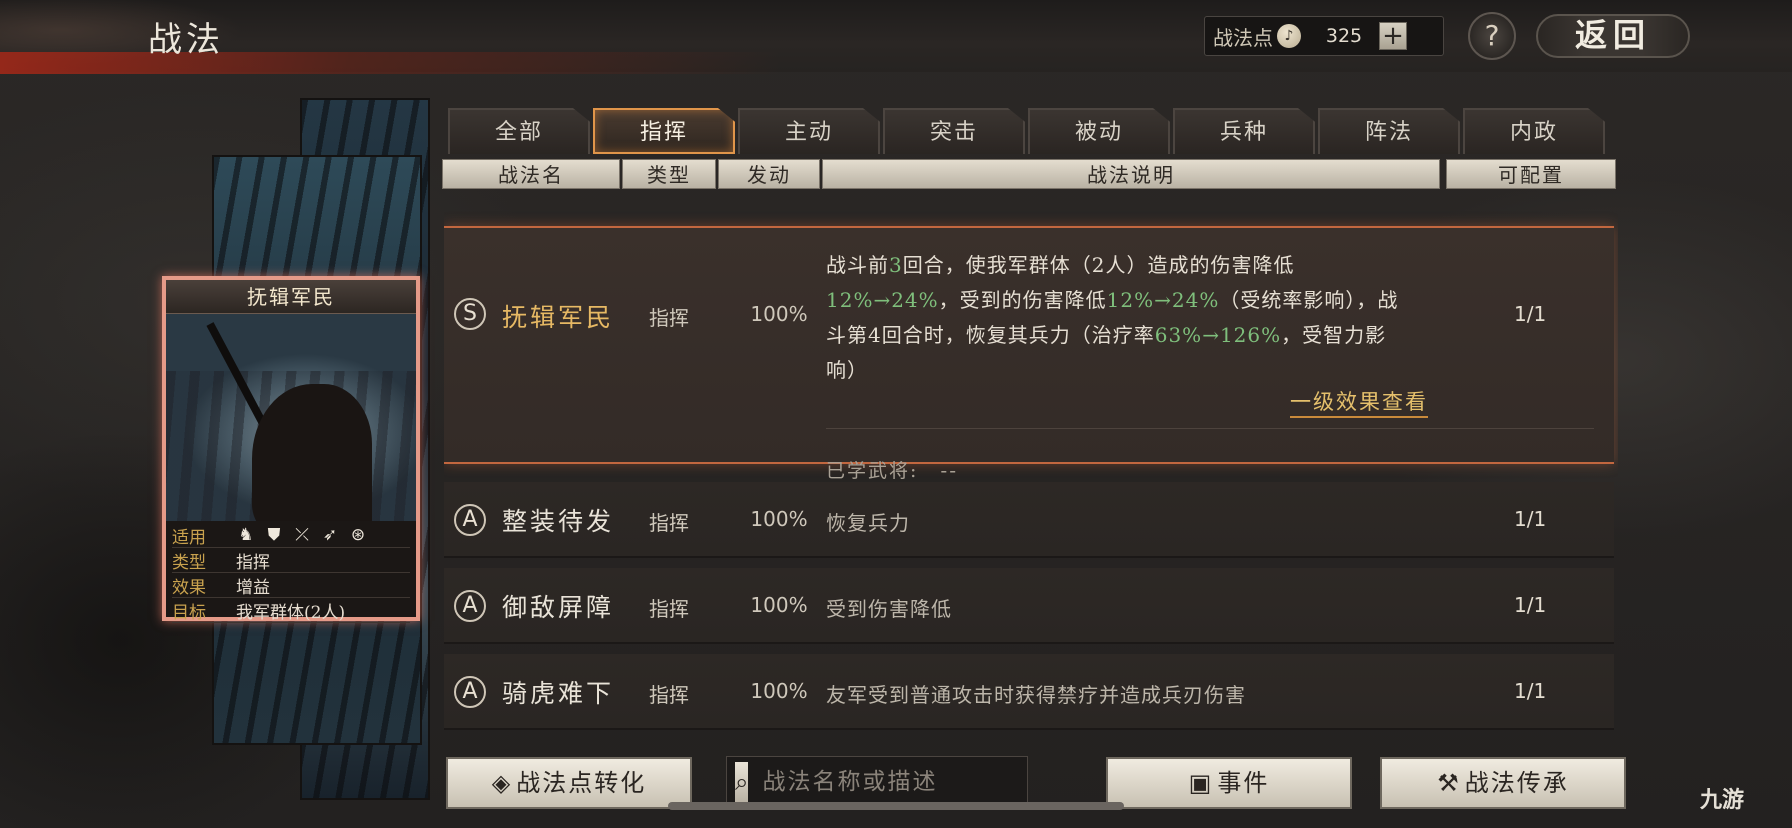 The image size is (1792, 828). I want to click on search-icon: ⌕, so click(742, 782).